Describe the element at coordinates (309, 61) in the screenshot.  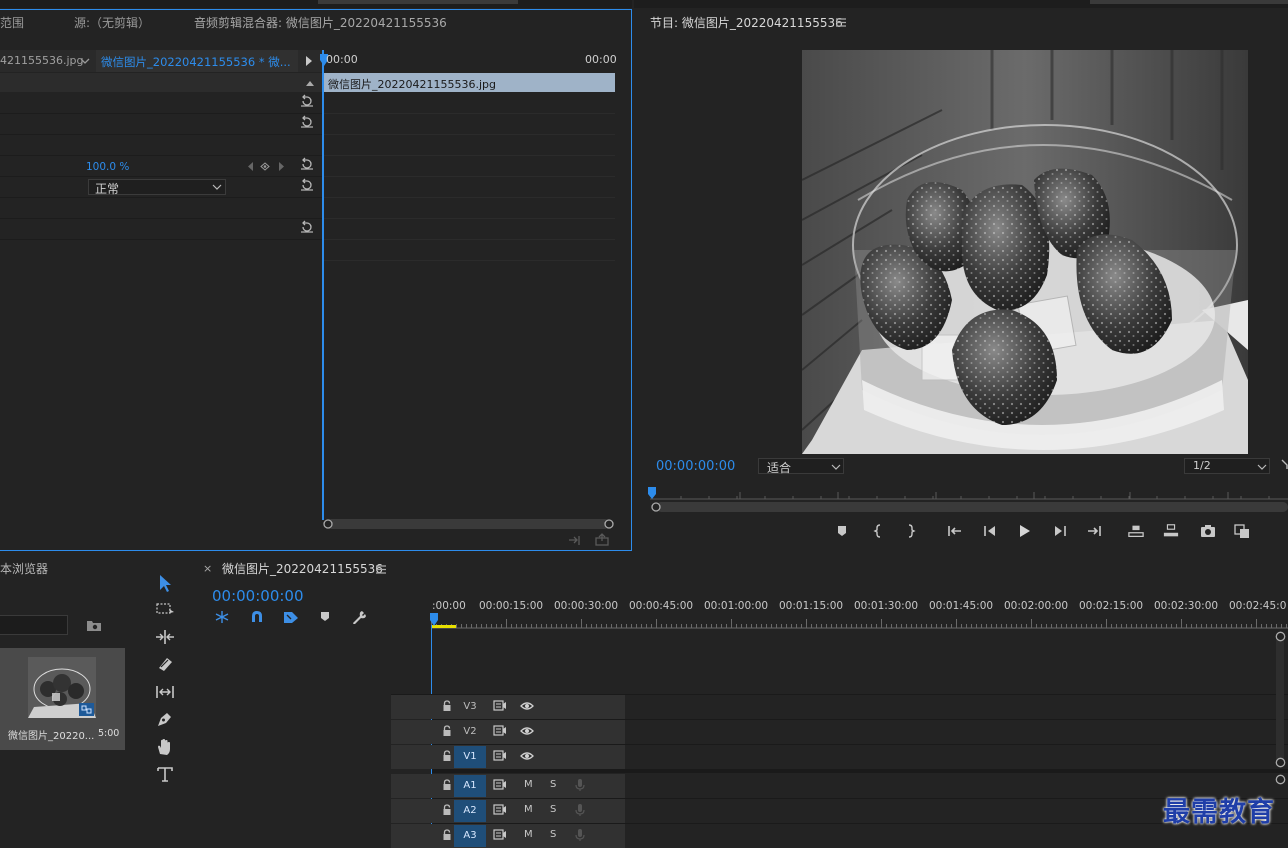
I see `play-triangle-icon` at that location.